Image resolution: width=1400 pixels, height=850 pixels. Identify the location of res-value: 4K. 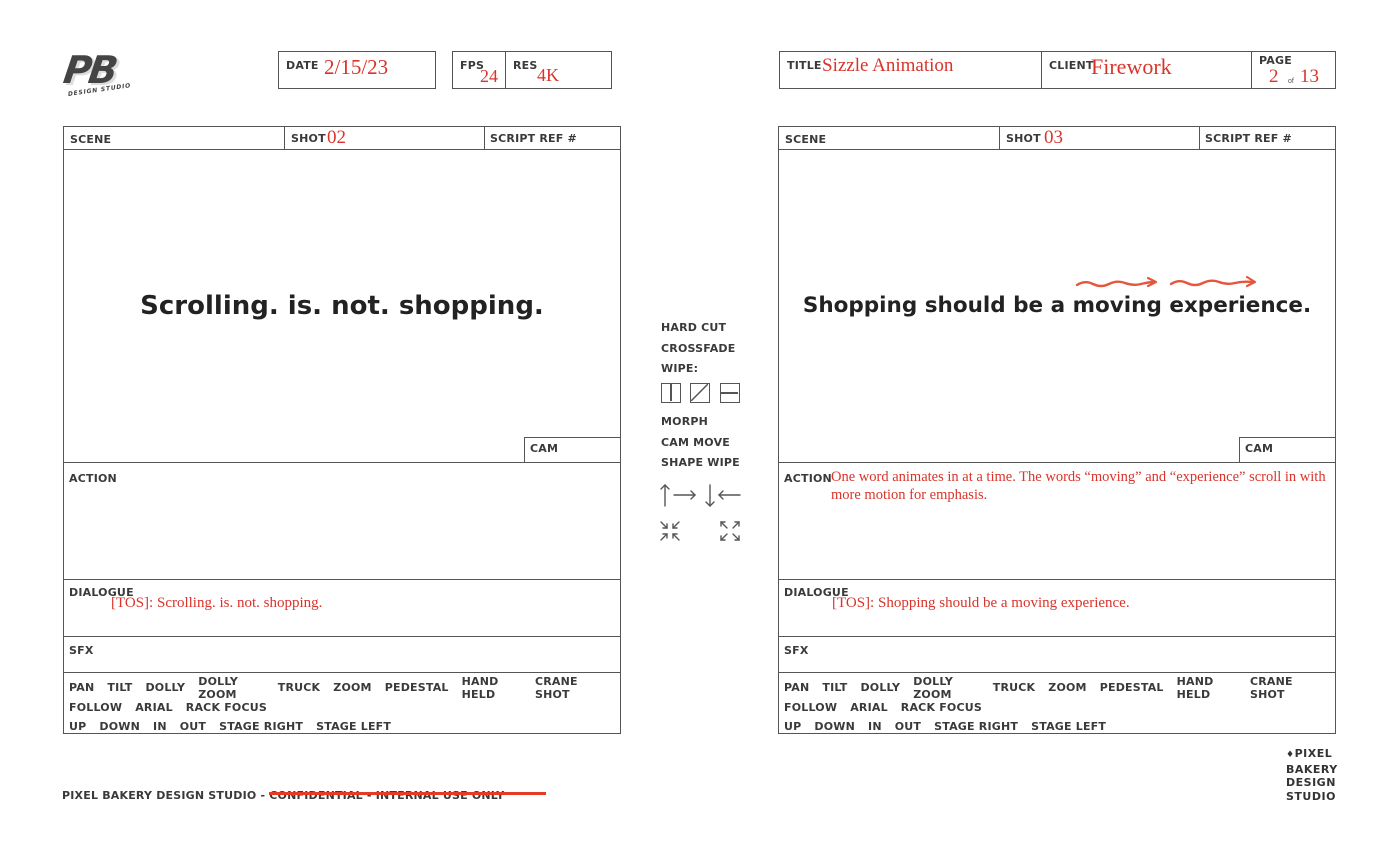
(548, 75).